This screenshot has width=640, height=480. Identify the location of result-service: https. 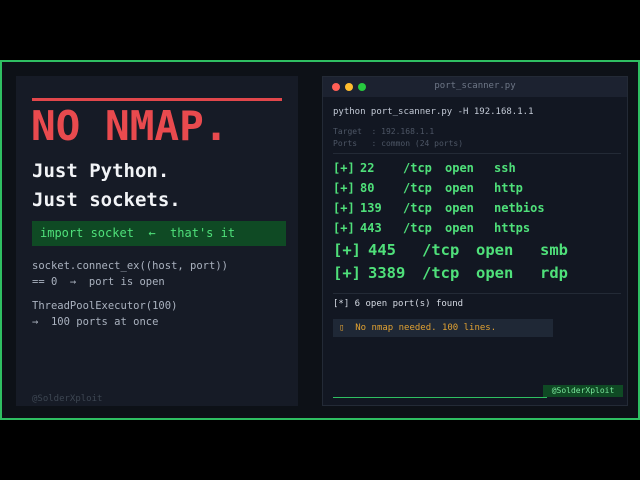
(512, 228).